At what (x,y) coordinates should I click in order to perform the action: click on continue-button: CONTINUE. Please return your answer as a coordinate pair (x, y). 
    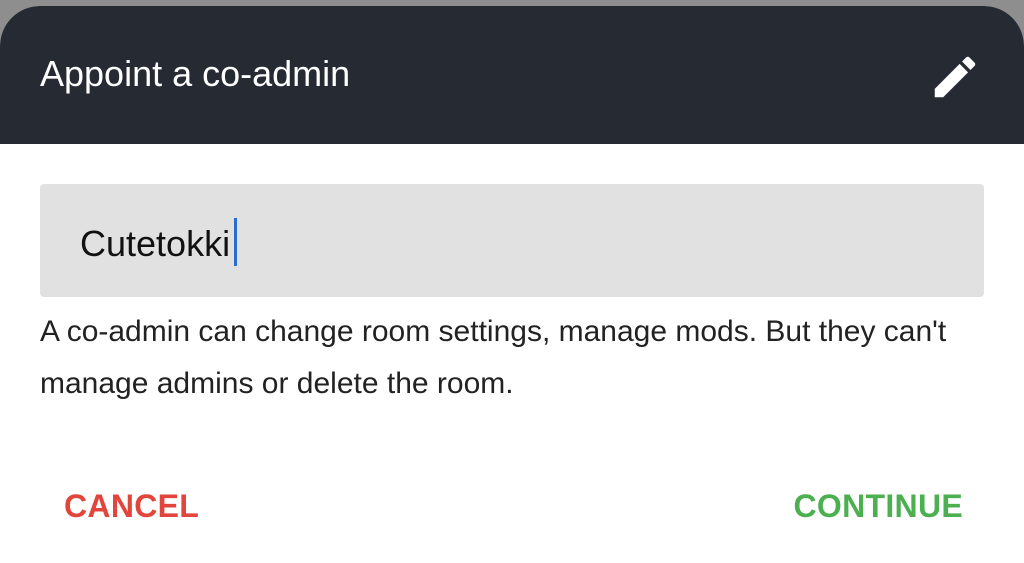
    Looking at the image, I should click on (878, 506).